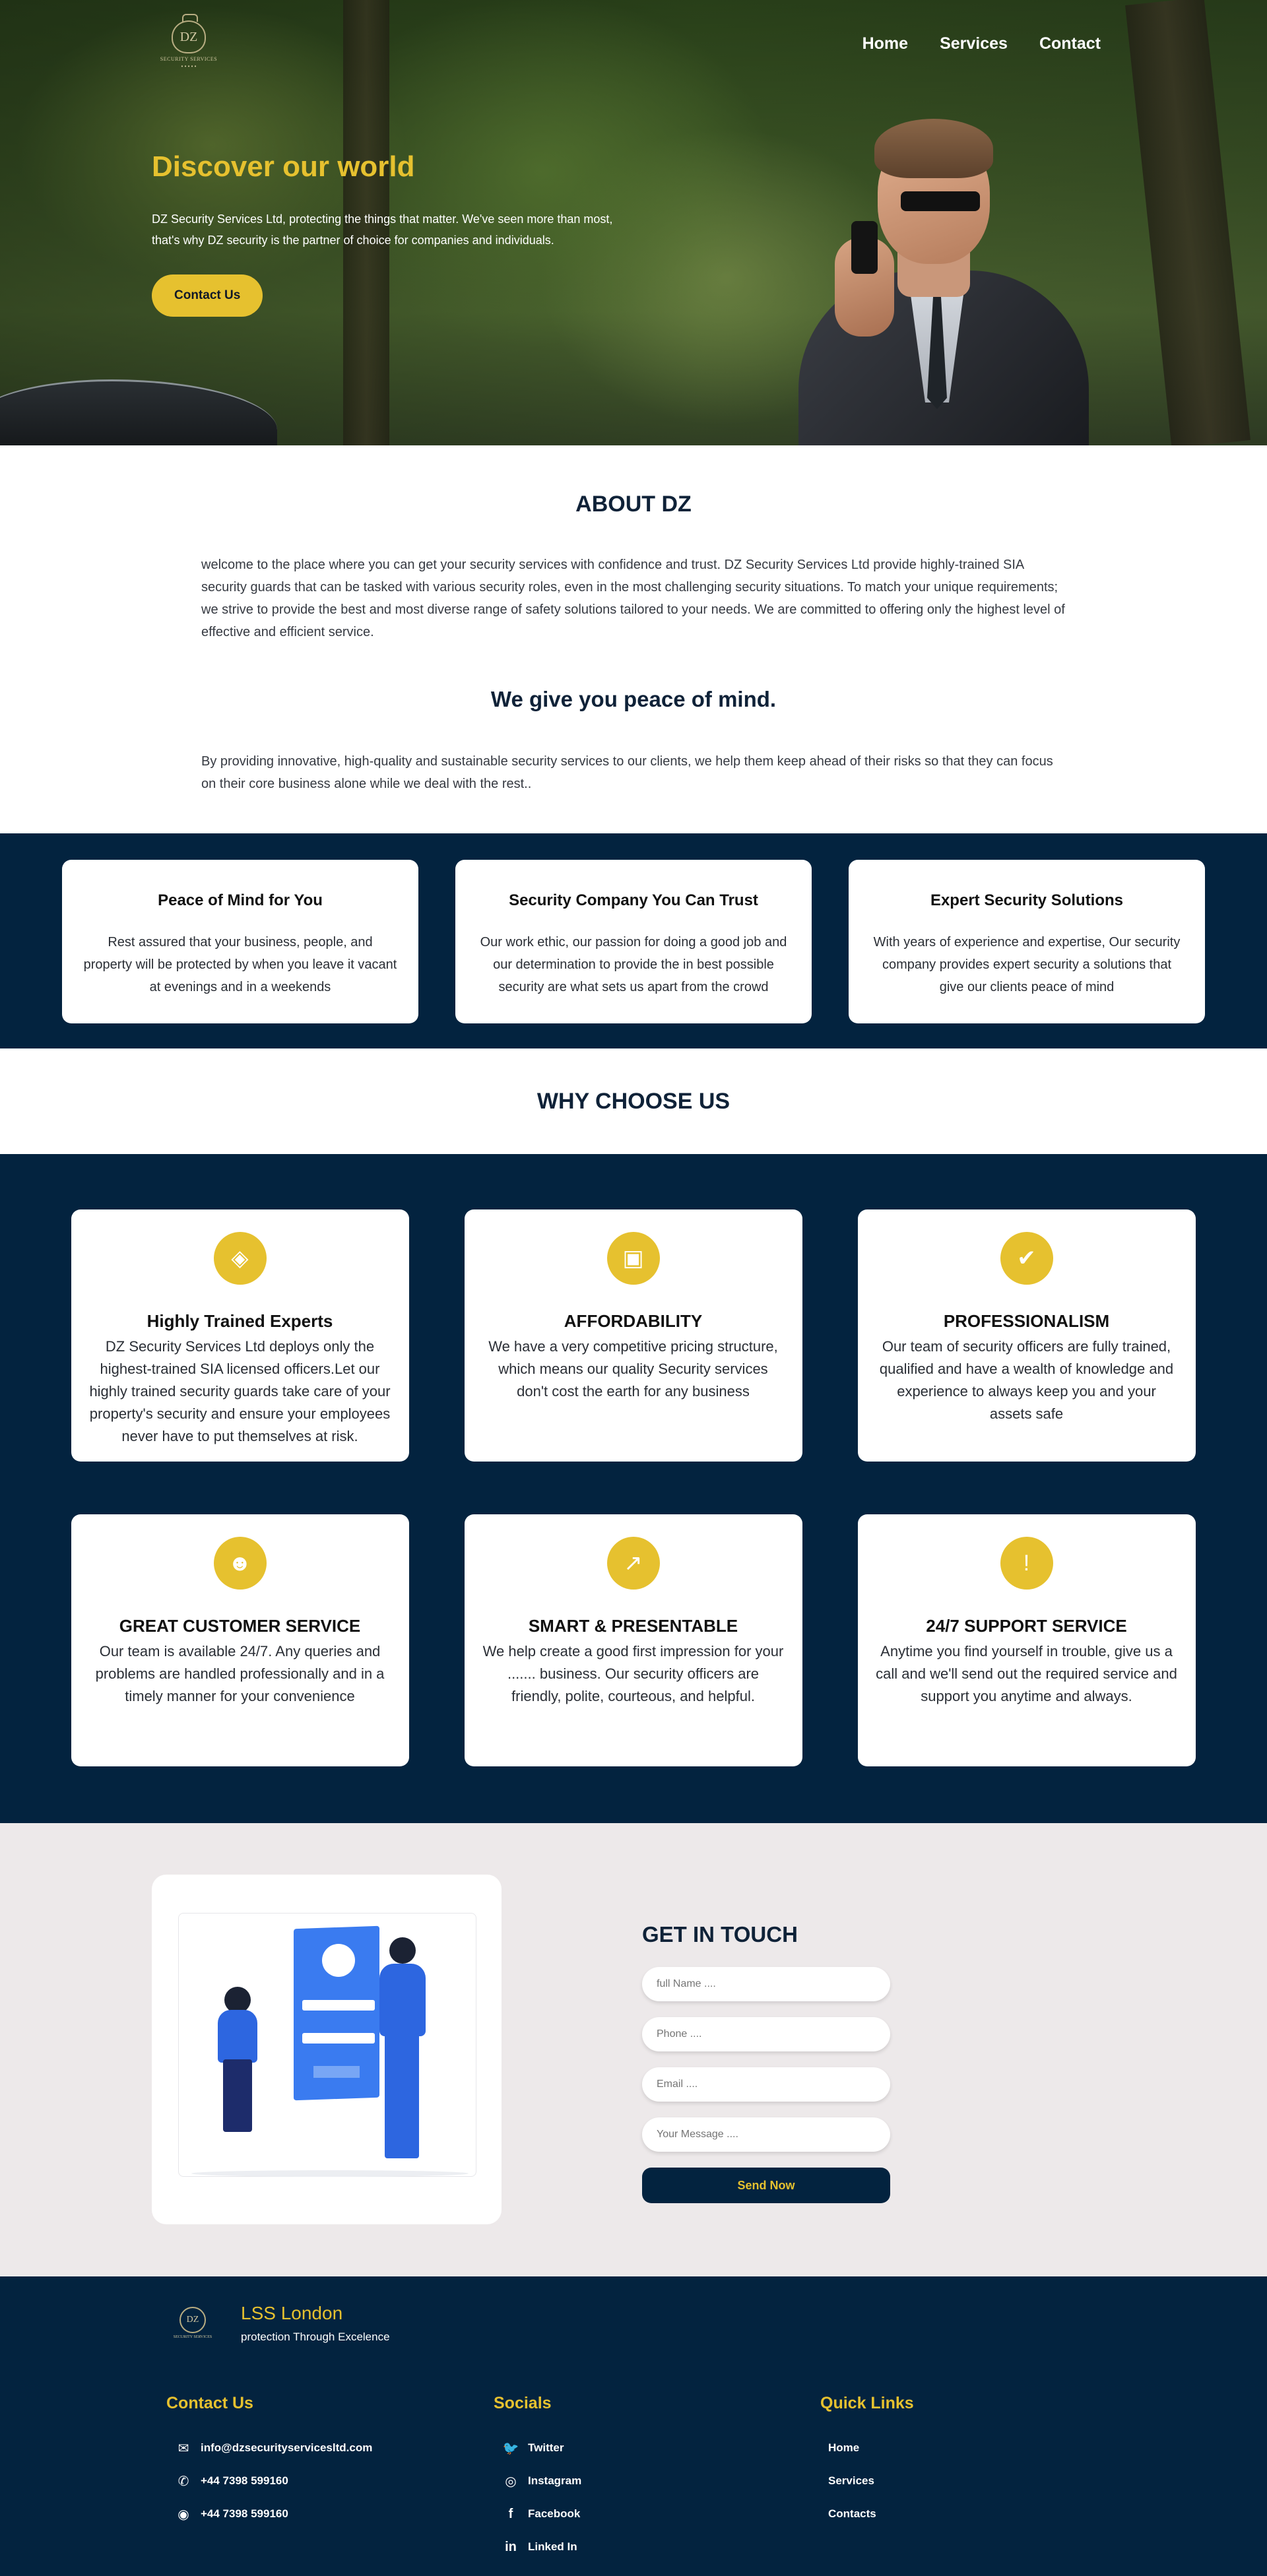  I want to click on logo-text: SECURITY SERVICES, so click(189, 59).